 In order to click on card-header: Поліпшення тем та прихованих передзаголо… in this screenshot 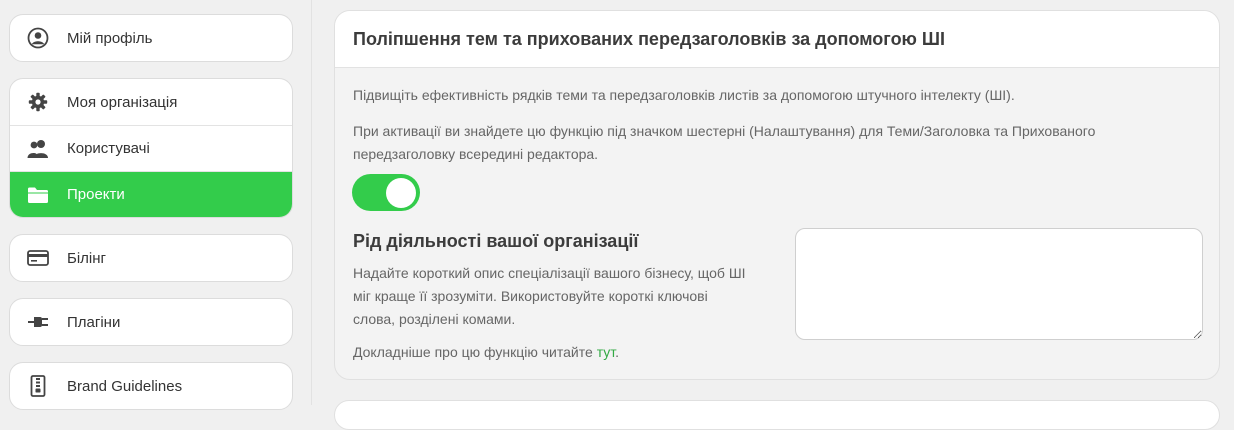, I will do `click(777, 39)`.